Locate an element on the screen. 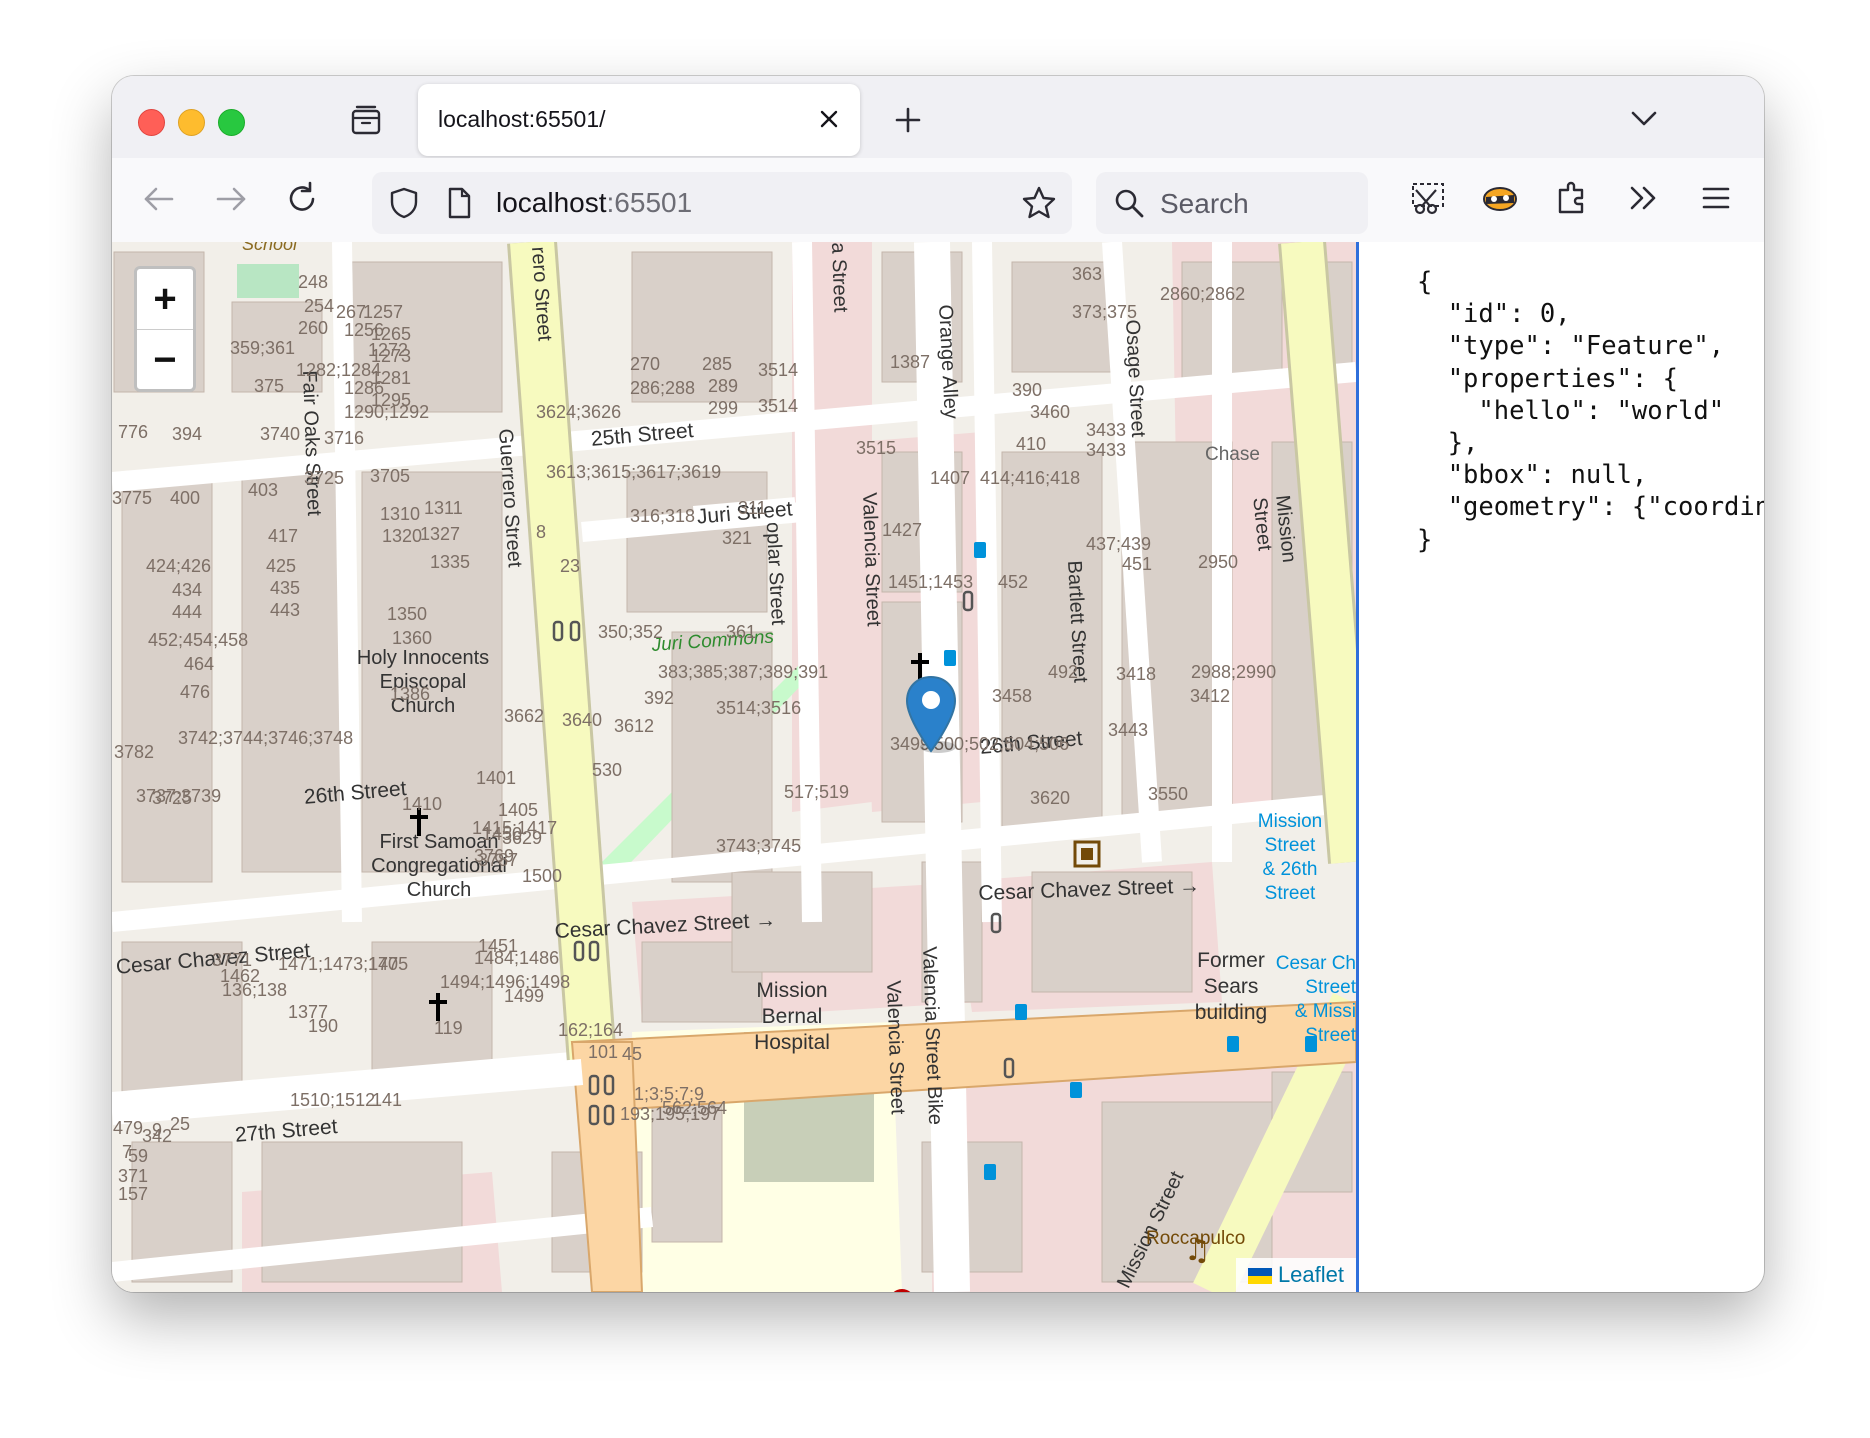  house-number: 424;426 is located at coordinates (179, 566).